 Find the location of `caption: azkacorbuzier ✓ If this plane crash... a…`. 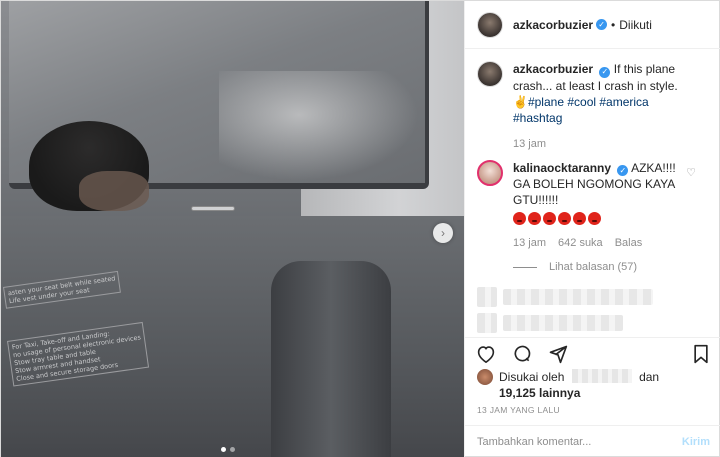

caption: azkacorbuzier ✓ If this plane crash... a… is located at coordinates (593, 106).